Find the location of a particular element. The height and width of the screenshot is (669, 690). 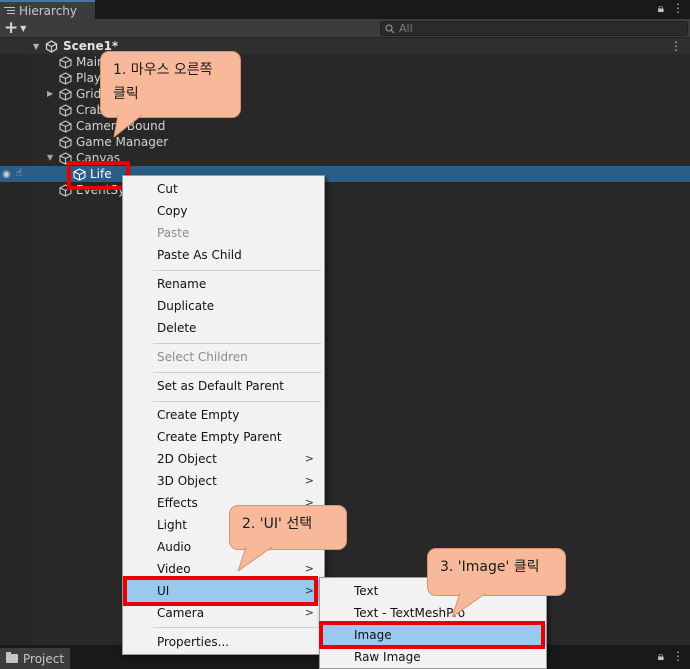

menu-item-create-empty-parent: Create Empty Parent is located at coordinates (223, 437).